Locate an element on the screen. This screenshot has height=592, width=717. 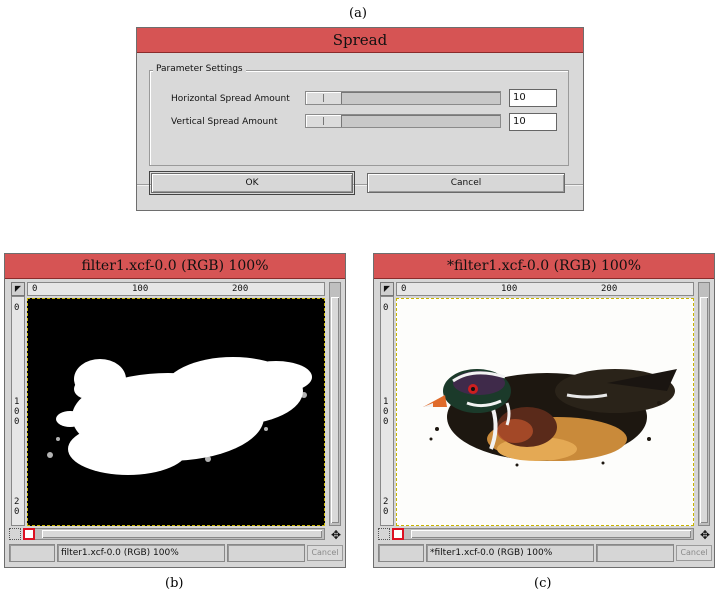
horizontal-spread-input: 10 is located at coordinates (533, 98).